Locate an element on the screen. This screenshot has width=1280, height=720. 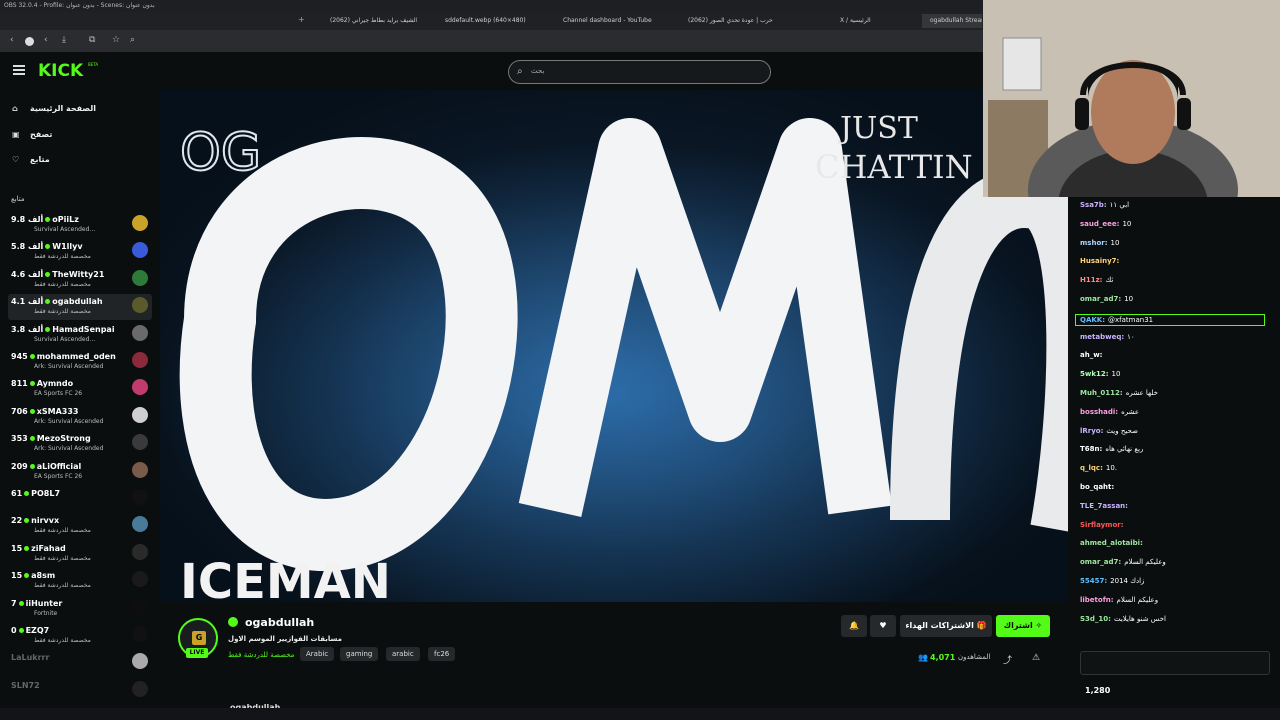
profile-icon is located at coordinates (29, 41).